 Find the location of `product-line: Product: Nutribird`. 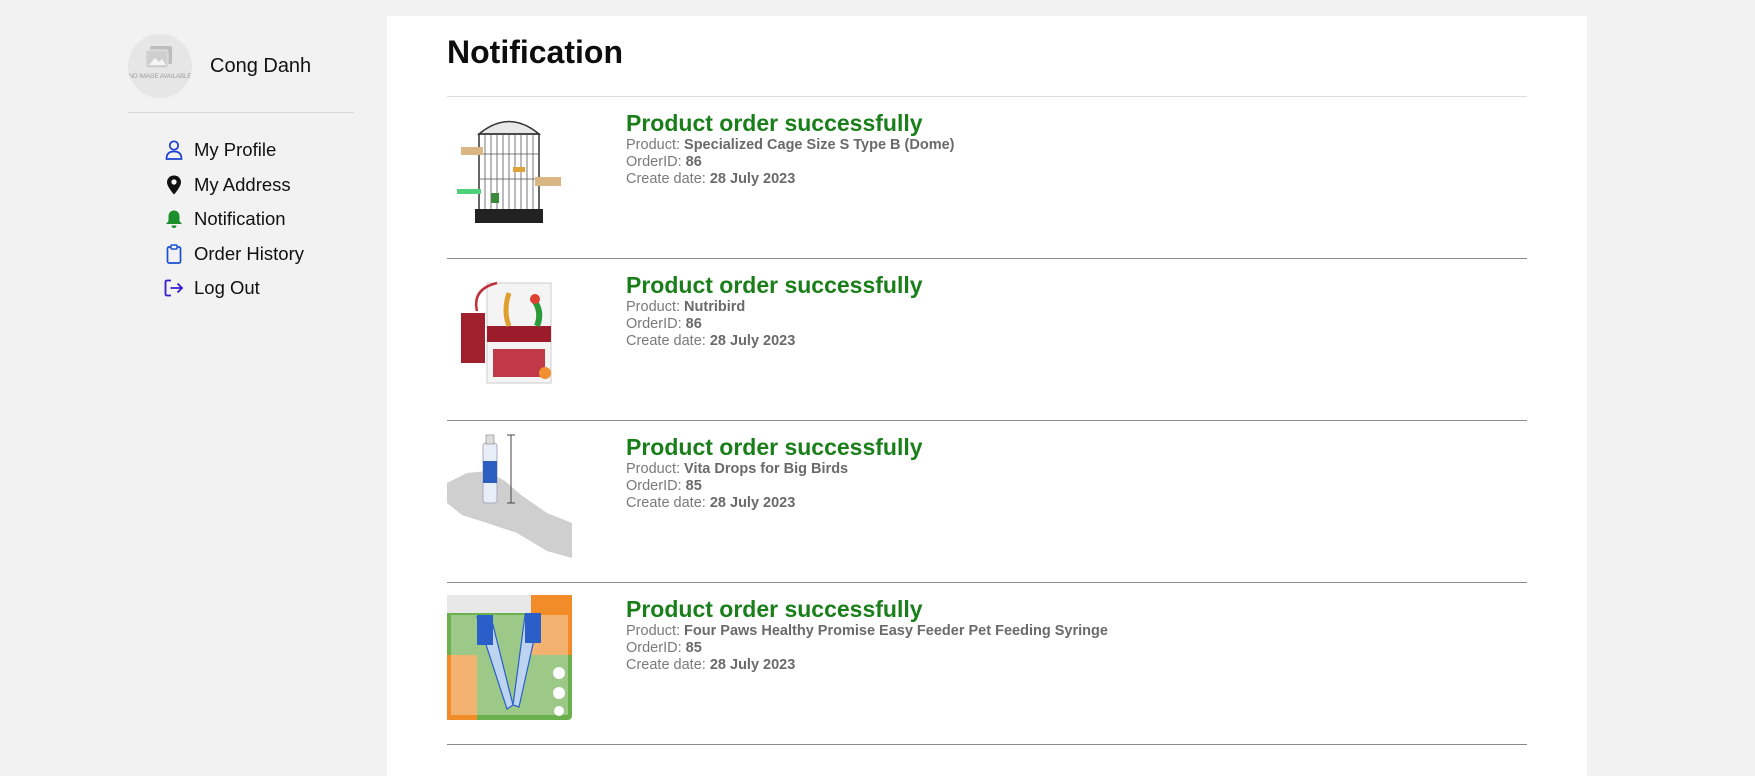

product-line: Product: Nutribird is located at coordinates (774, 307).